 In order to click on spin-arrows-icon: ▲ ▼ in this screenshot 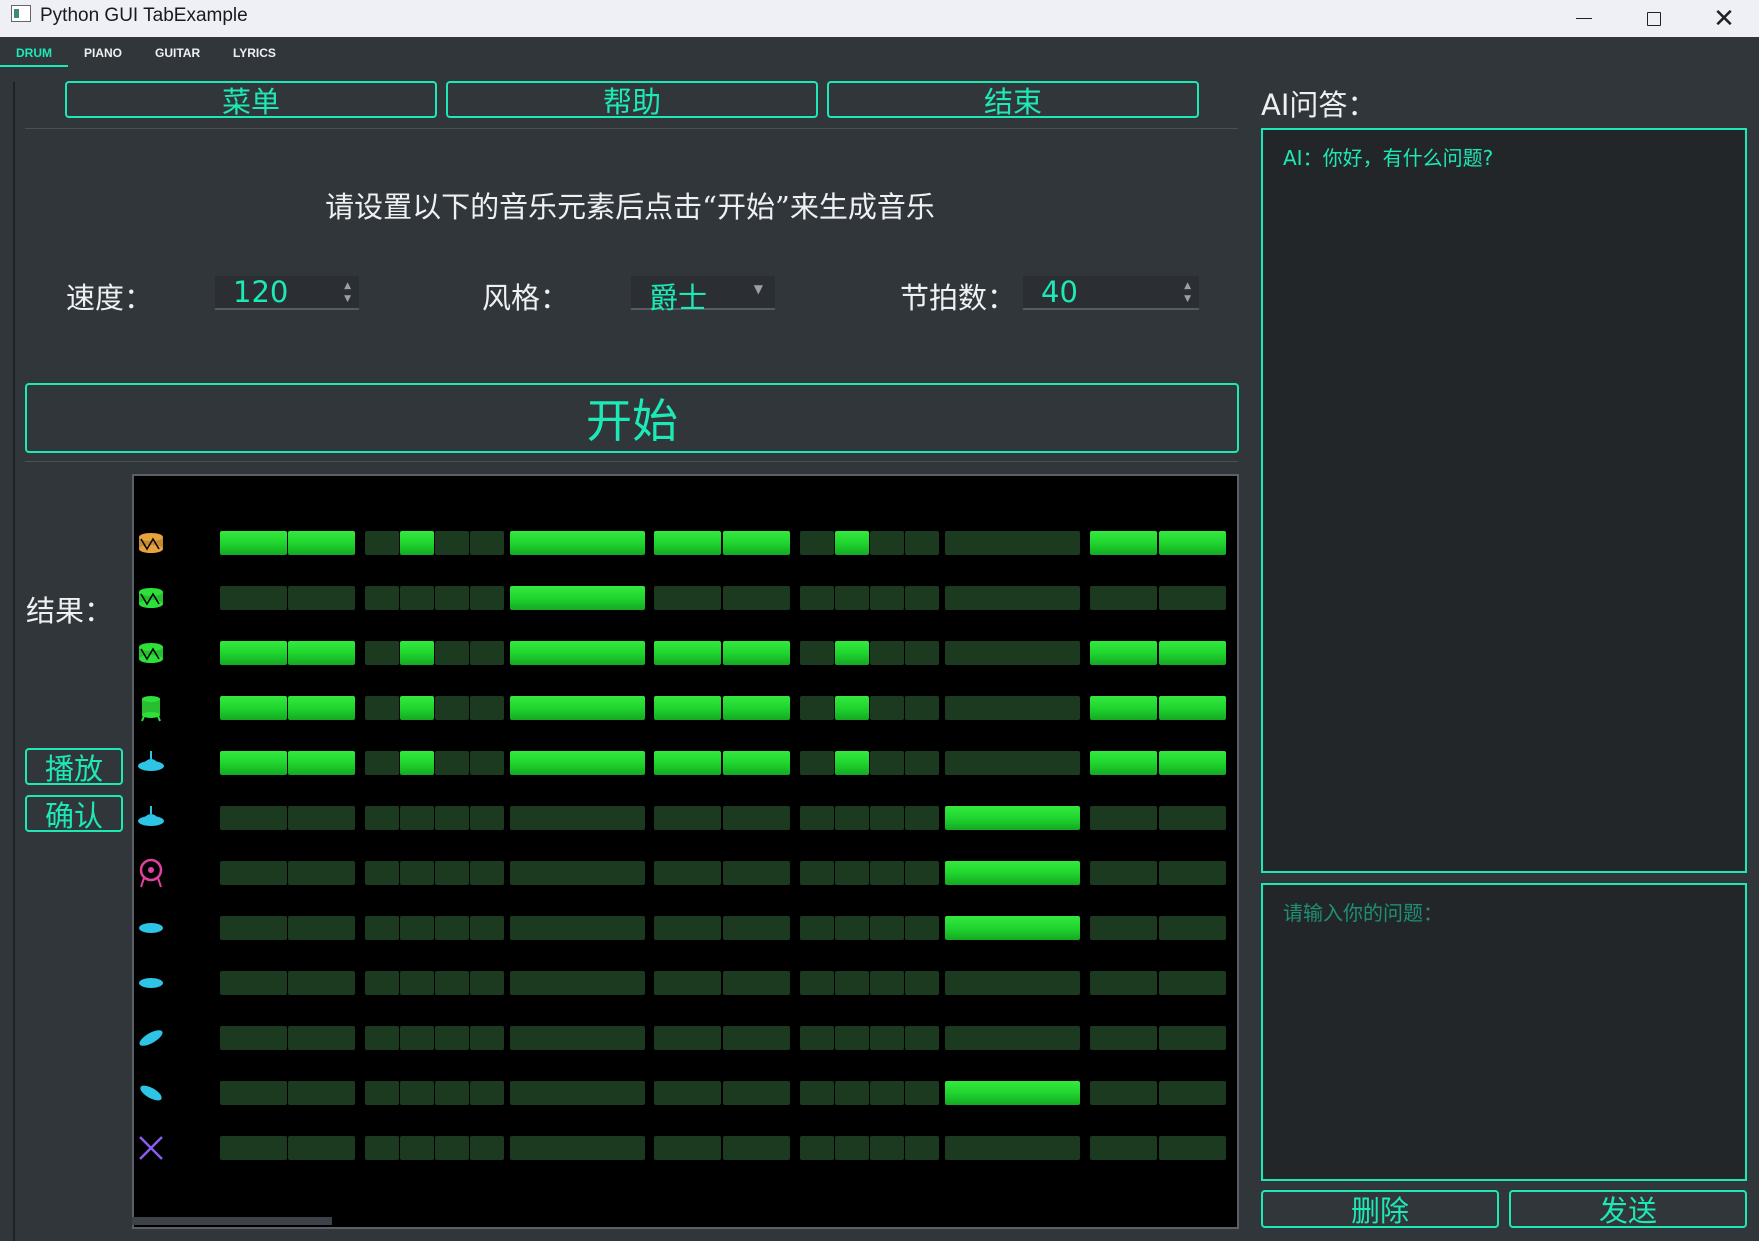, I will do `click(347, 293)`.